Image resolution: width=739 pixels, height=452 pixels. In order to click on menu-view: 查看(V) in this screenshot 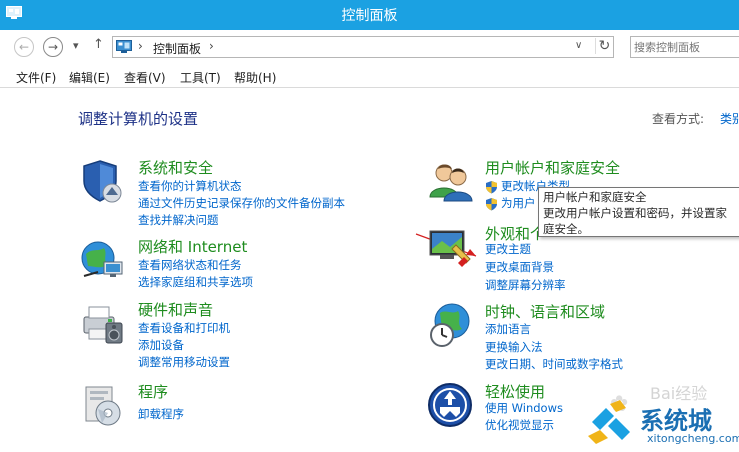, I will do `click(145, 77)`.